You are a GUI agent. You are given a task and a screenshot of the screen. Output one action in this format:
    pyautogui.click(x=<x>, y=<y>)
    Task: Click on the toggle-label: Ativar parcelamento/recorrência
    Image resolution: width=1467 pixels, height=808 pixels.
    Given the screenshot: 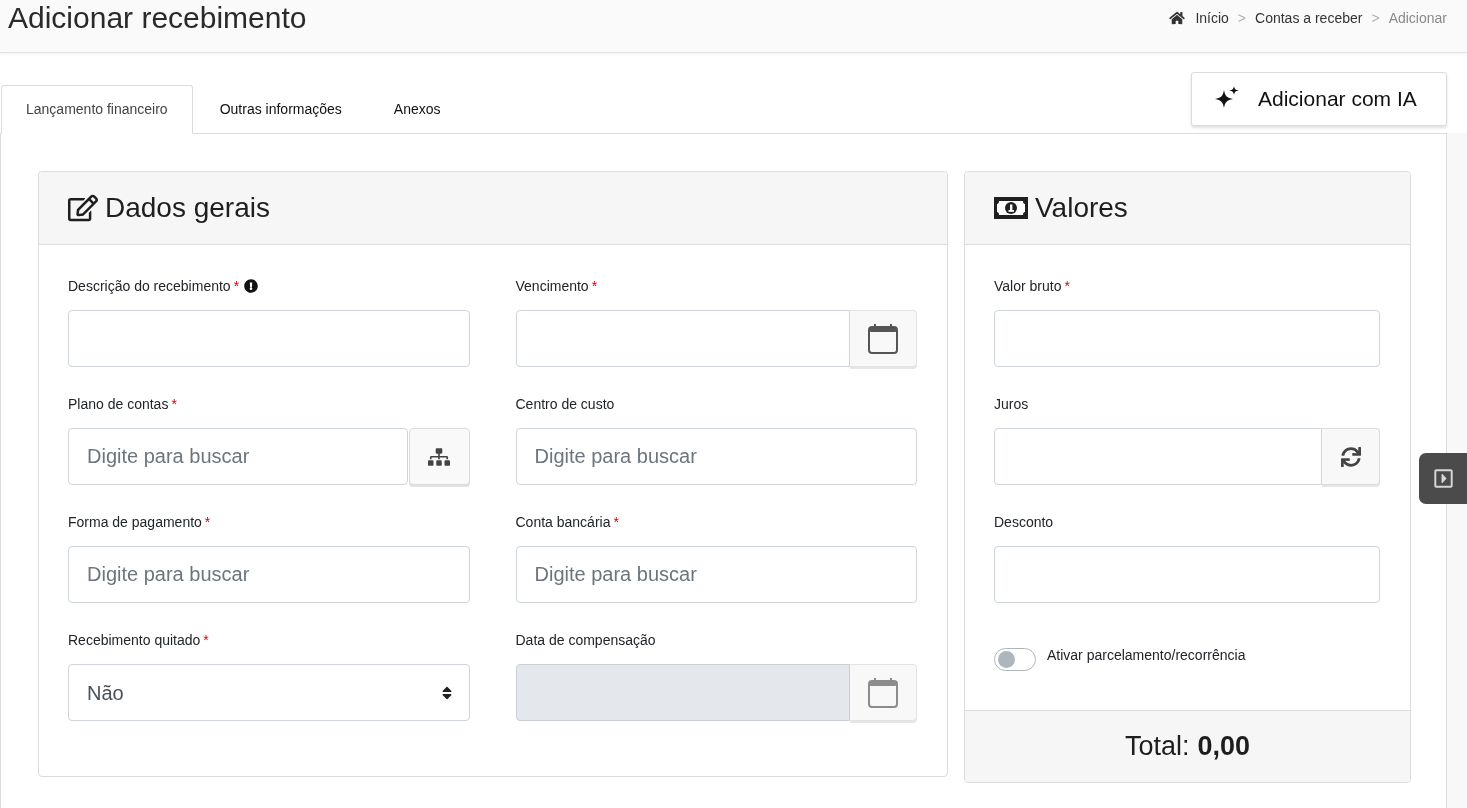 What is the action you would take?
    pyautogui.click(x=1146, y=655)
    